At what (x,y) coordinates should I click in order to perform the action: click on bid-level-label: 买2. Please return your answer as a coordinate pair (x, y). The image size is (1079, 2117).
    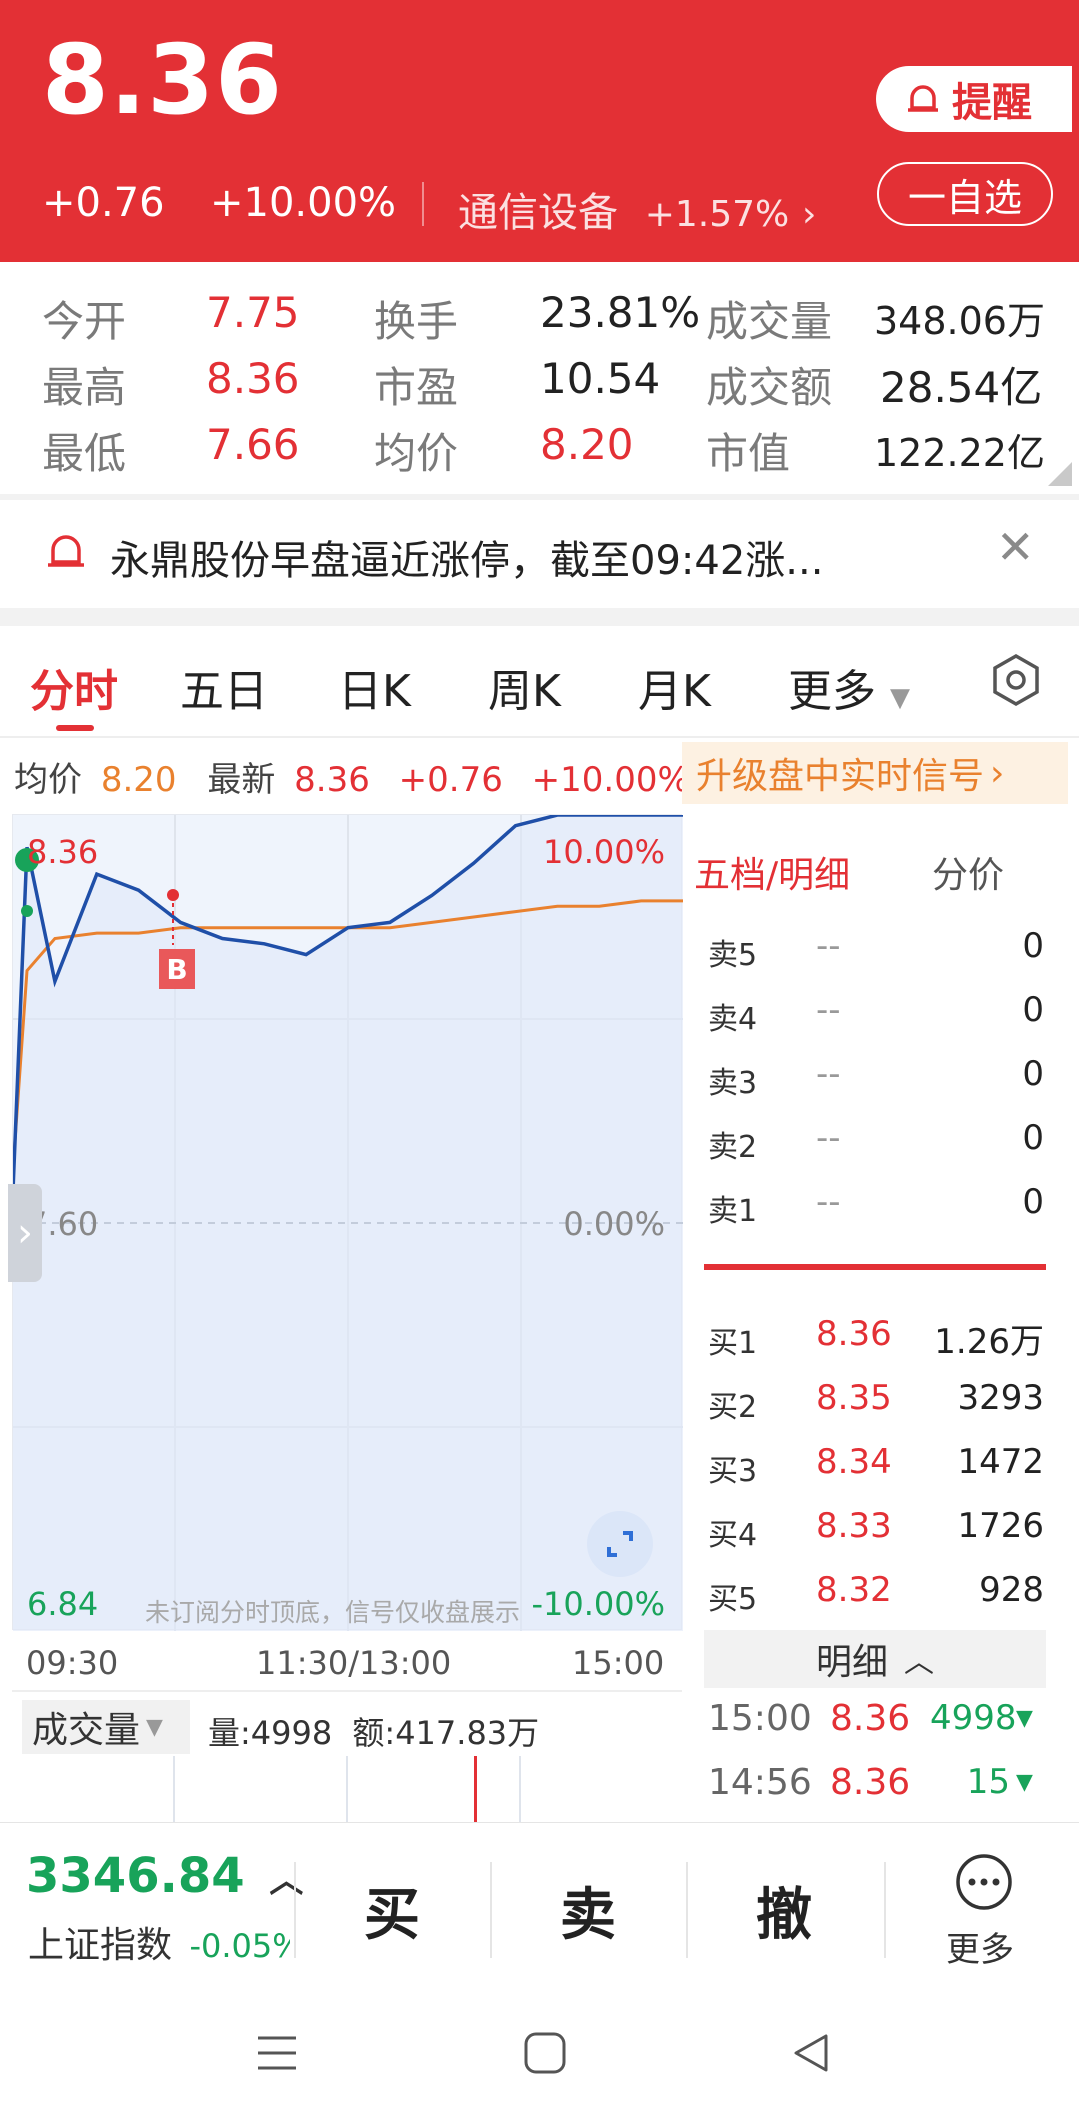
    Looking at the image, I should click on (733, 1407).